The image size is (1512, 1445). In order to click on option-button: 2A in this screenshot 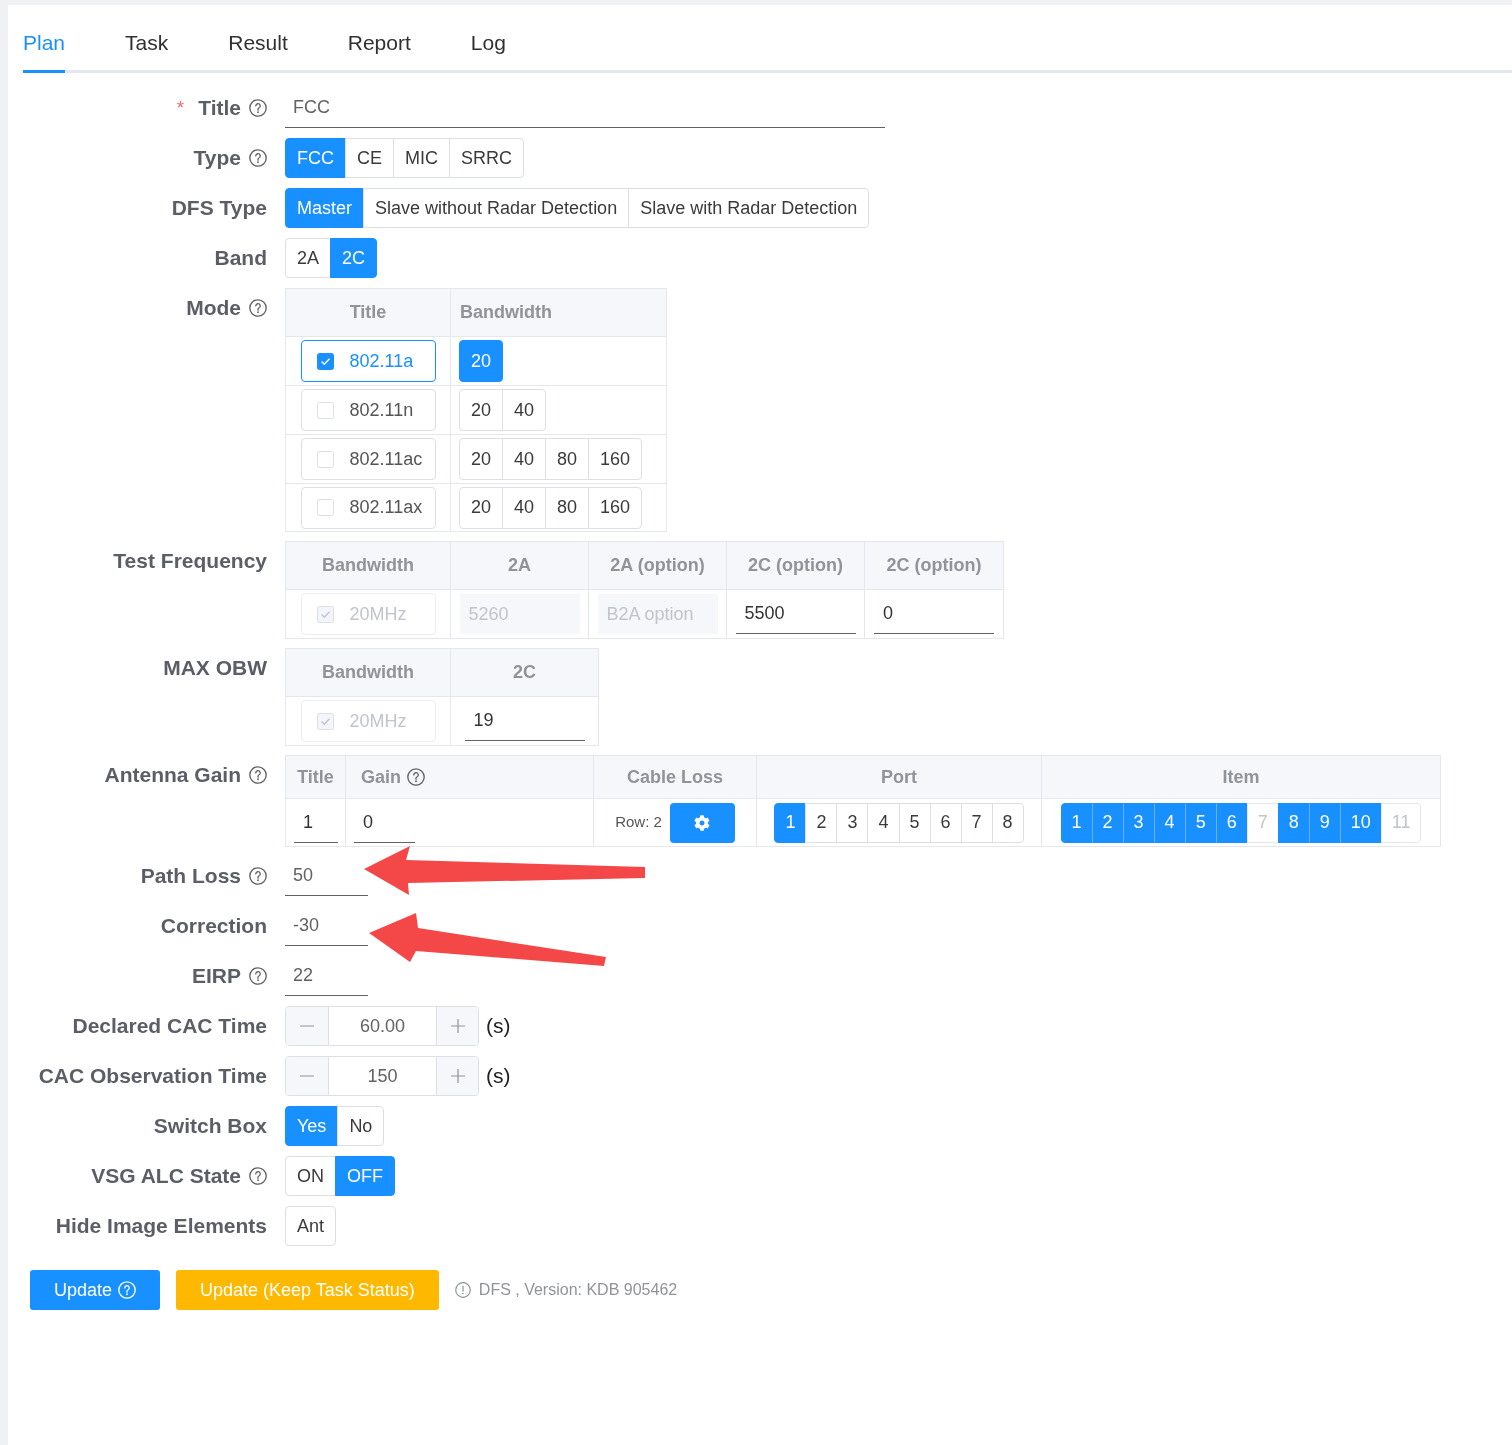, I will do `click(308, 258)`.